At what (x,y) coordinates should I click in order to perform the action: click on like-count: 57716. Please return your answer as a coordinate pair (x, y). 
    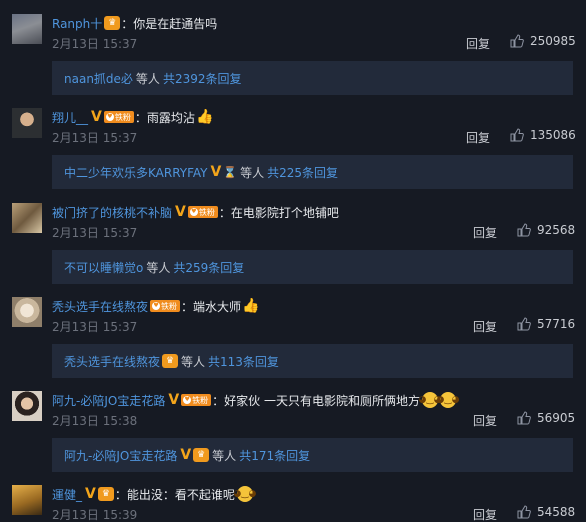
    Looking at the image, I should click on (556, 324).